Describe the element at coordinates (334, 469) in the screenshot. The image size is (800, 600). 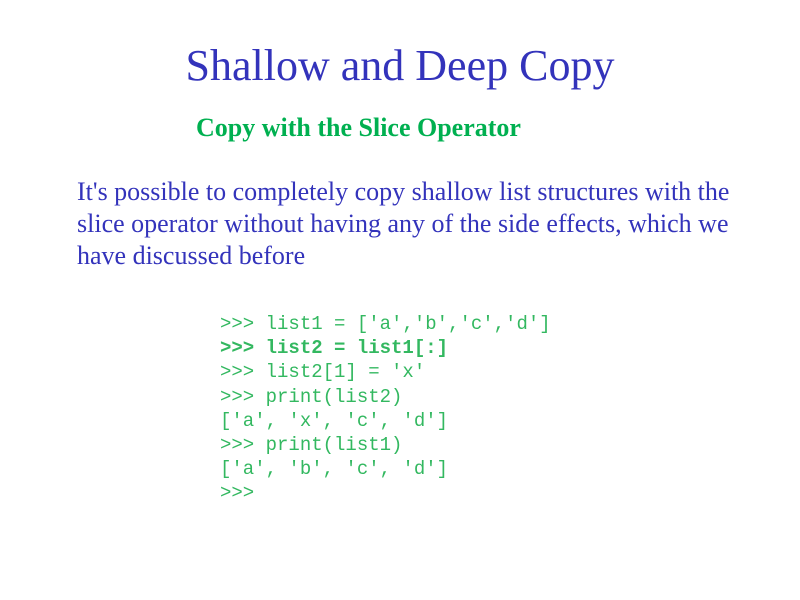
I see `code-line: ['a', 'b', 'c', 'd']` at that location.